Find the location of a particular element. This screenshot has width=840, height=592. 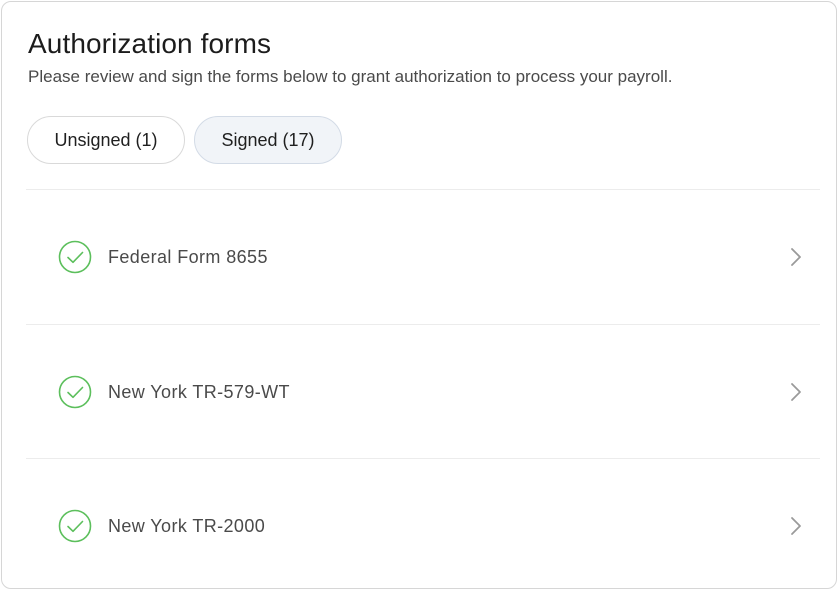

form-label: Federal Form 8655 is located at coordinates (188, 256).